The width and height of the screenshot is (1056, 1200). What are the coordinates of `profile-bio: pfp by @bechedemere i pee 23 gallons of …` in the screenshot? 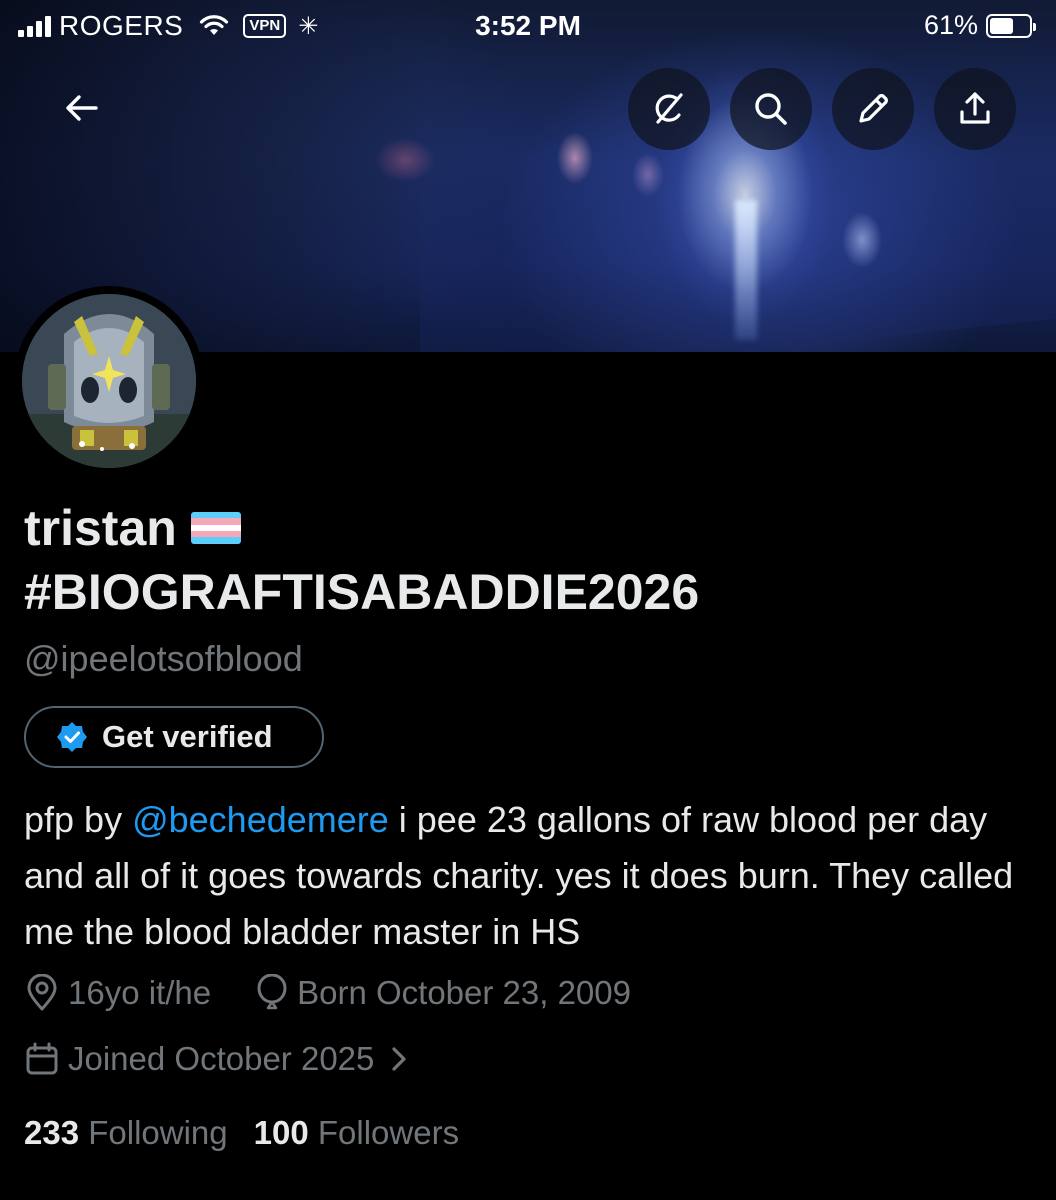 It's located at (529, 876).